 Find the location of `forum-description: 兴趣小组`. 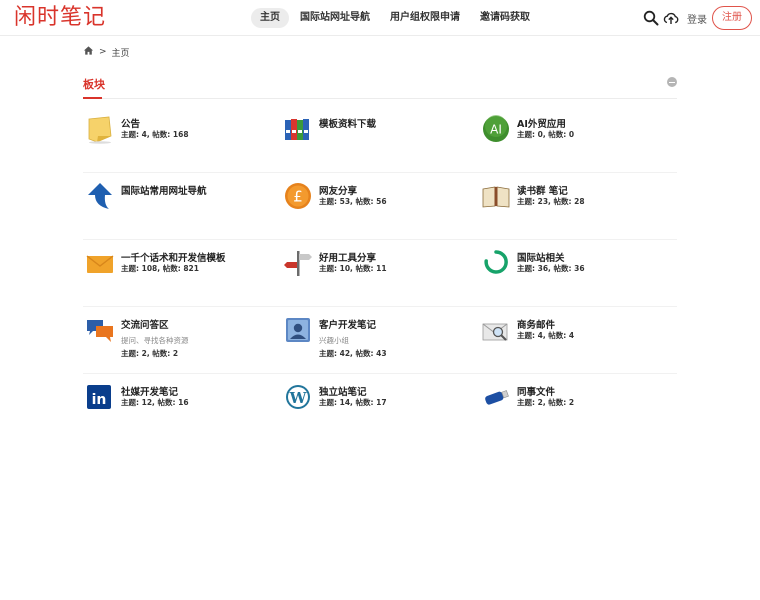

forum-description: 兴趣小组 is located at coordinates (334, 340).